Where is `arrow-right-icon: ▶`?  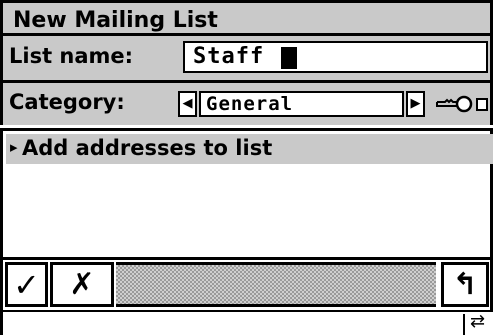 arrow-right-icon: ▶ is located at coordinates (415, 103).